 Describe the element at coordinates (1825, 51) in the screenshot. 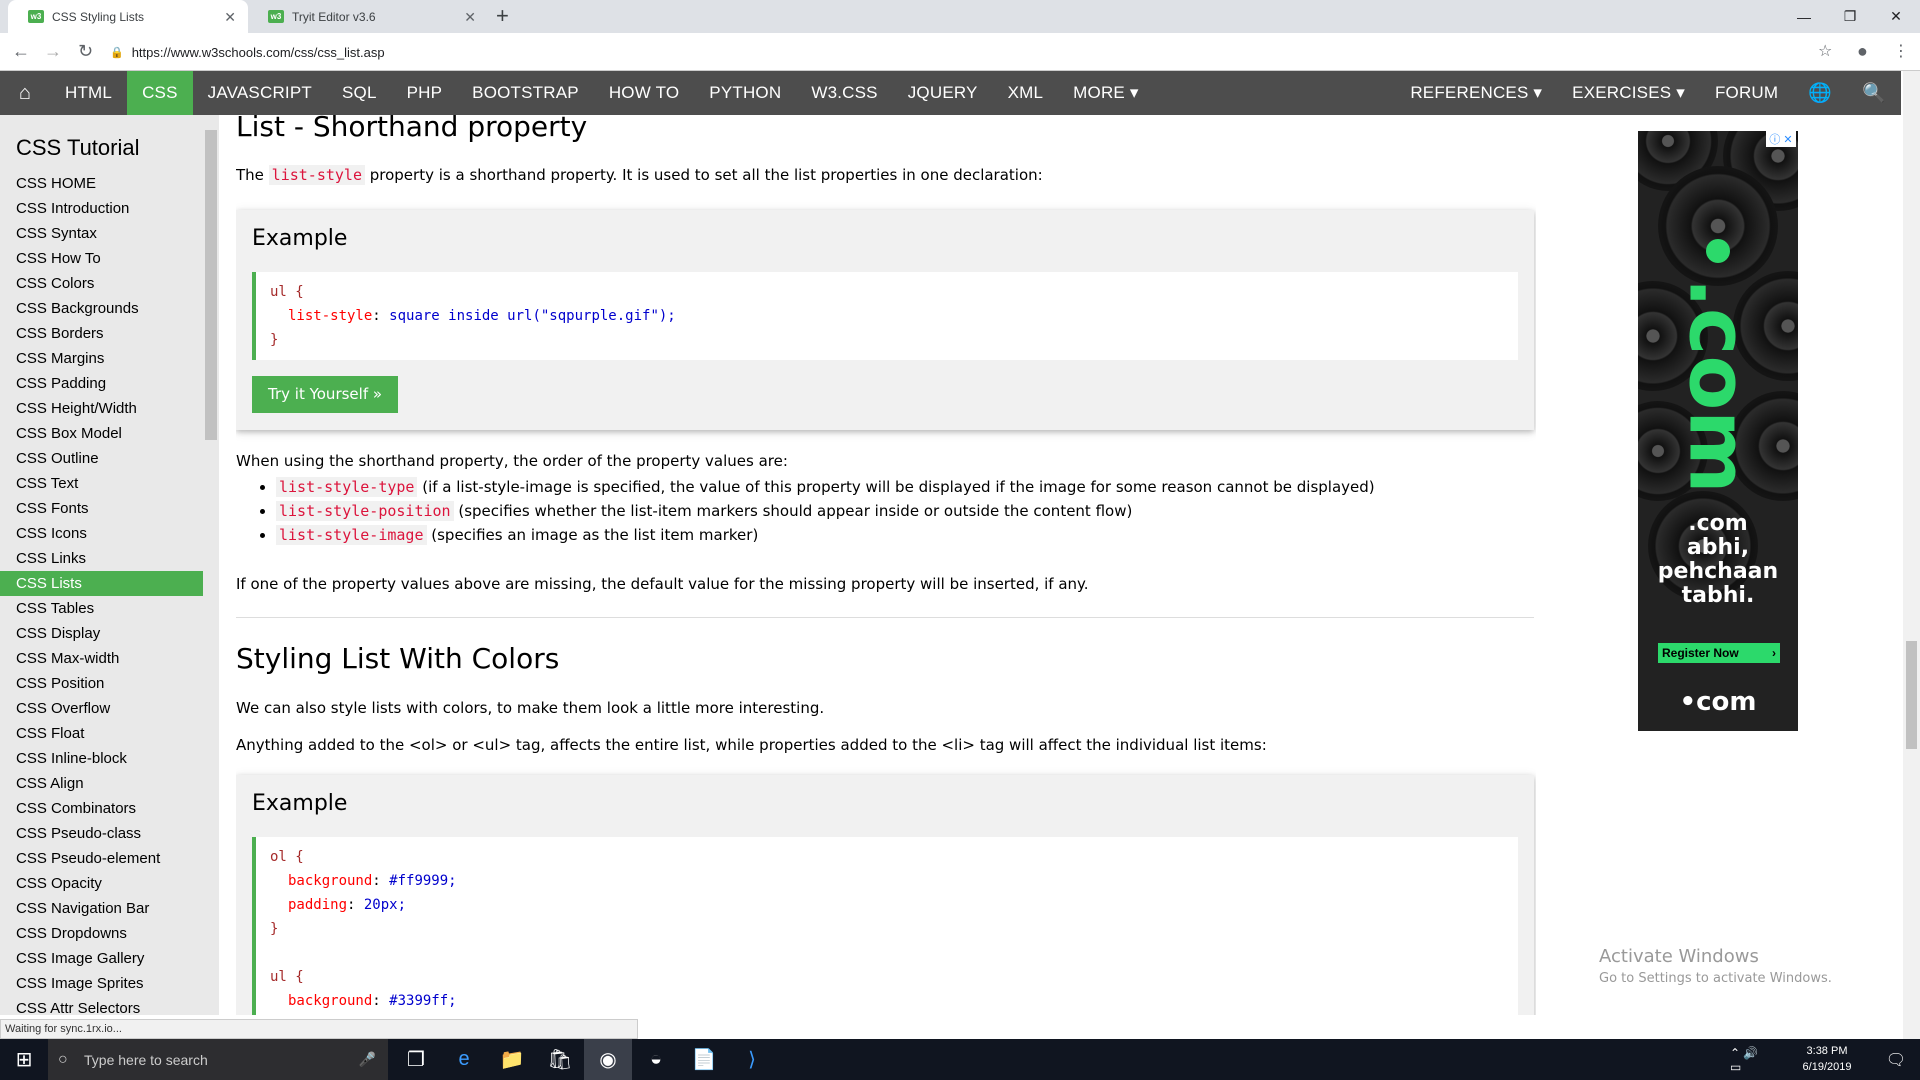

I see `bookmark-star-icon: ☆` at that location.